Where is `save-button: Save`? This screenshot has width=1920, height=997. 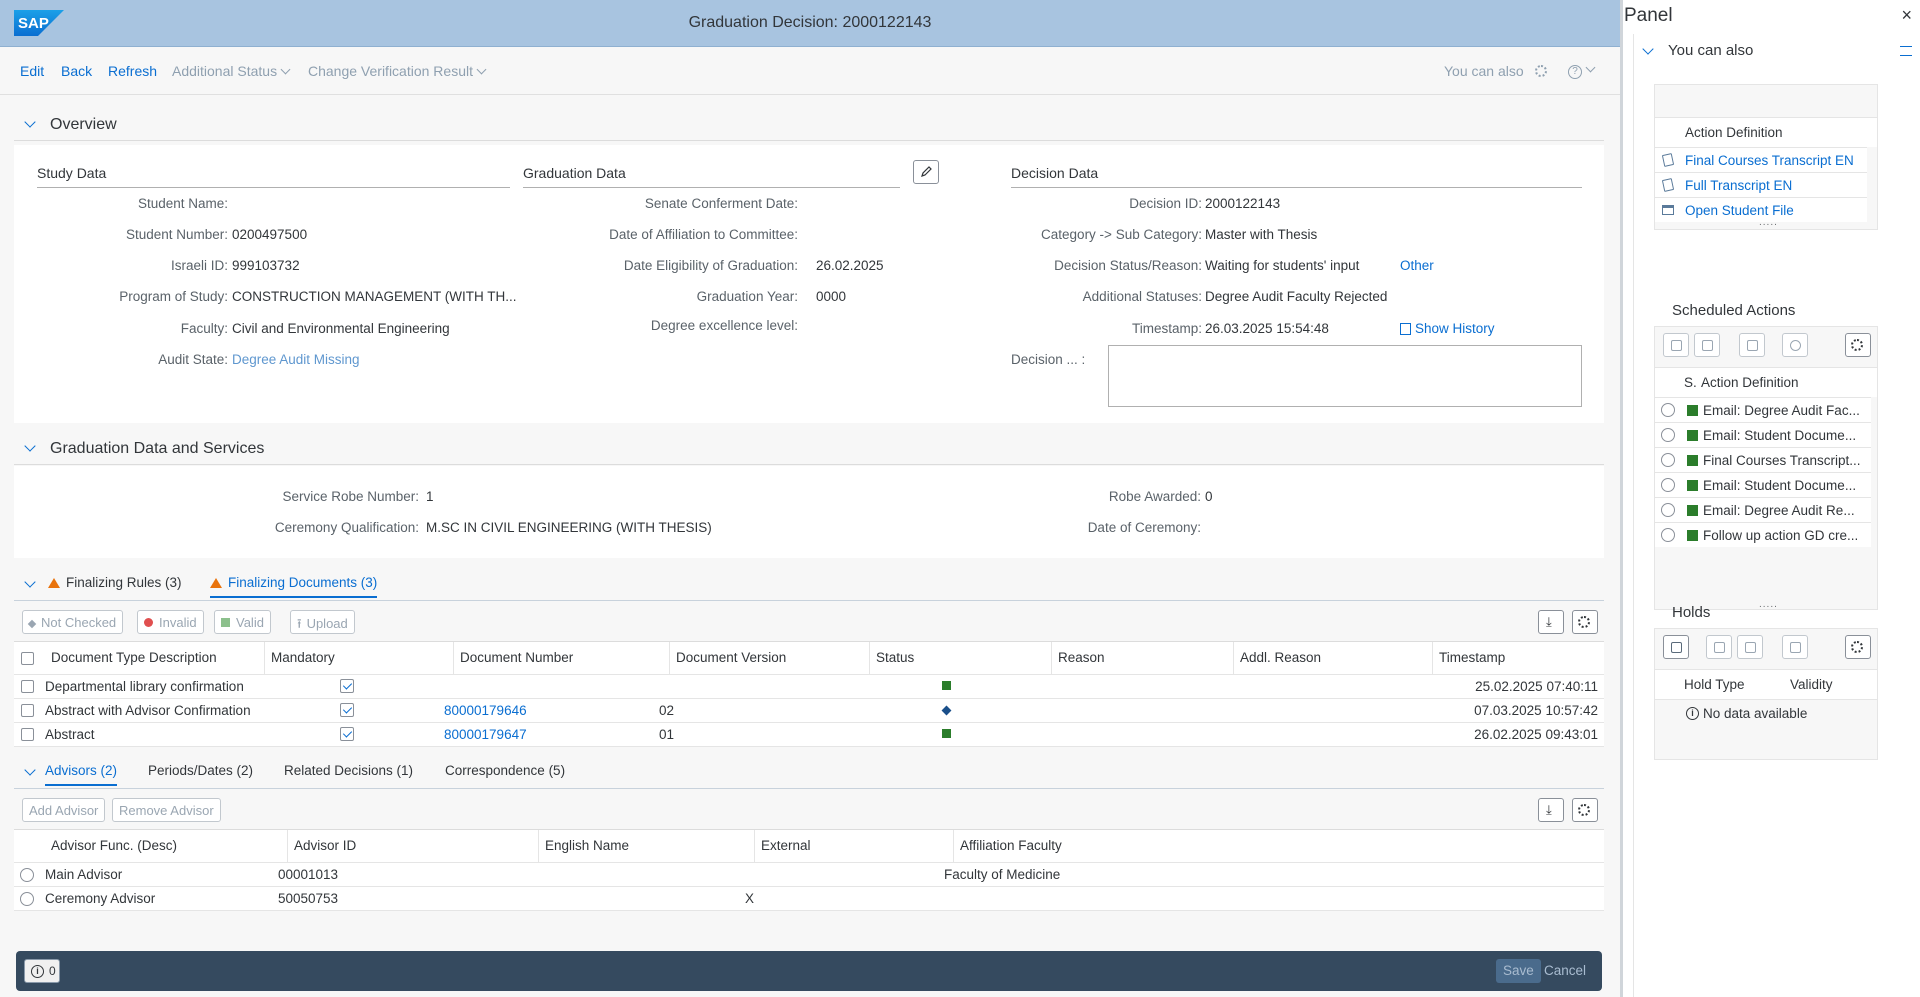 save-button: Save is located at coordinates (1518, 971).